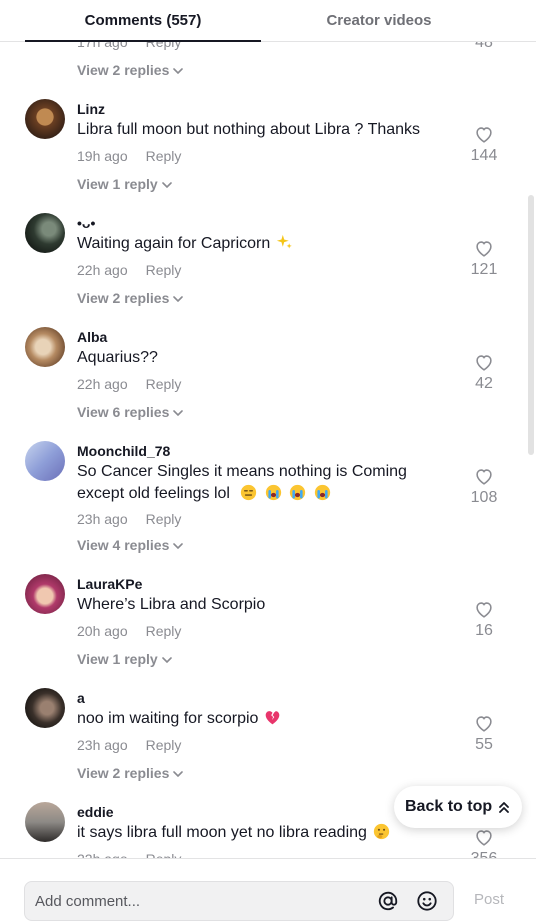 The width and height of the screenshot is (536, 924). Describe the element at coordinates (489, 899) in the screenshot. I see `post-button: Post` at that location.